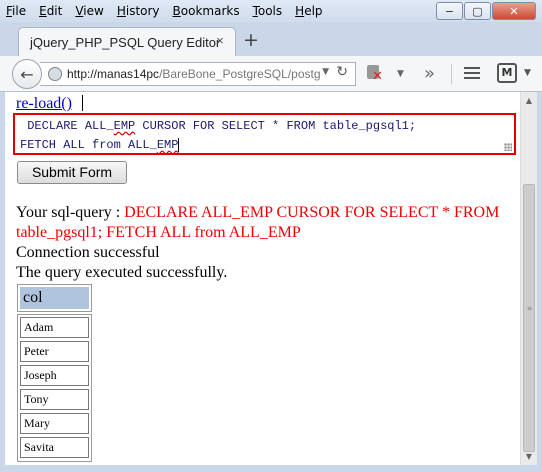 The height and width of the screenshot is (472, 542). I want to click on column-header-table: col, so click(54, 298).